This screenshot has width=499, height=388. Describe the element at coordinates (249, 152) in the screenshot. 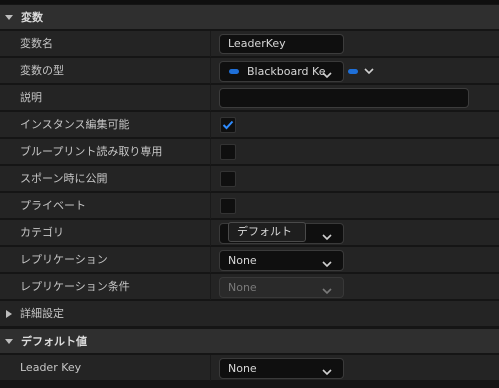

I see `row-blueprint-readonly: ブループリント読み取り専用` at that location.